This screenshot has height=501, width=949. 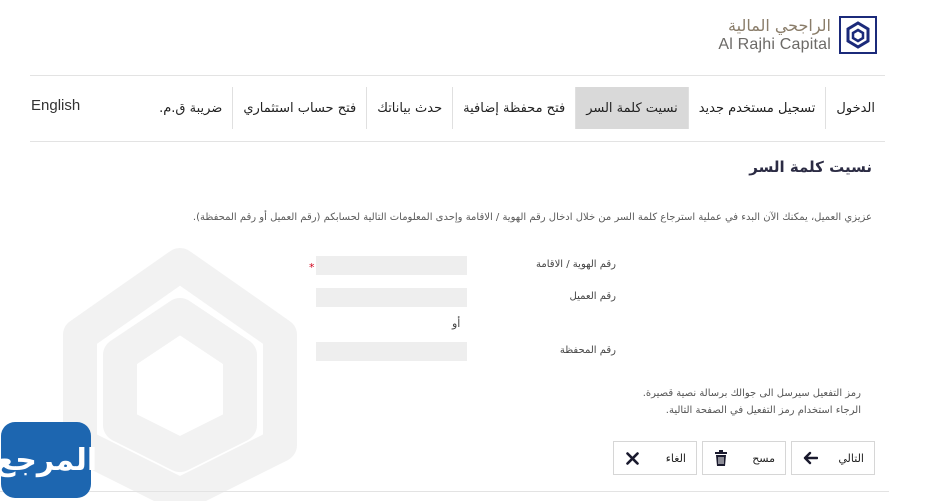 I want to click on nav-register: تسجيل مستخدم جديد, so click(x=756, y=108).